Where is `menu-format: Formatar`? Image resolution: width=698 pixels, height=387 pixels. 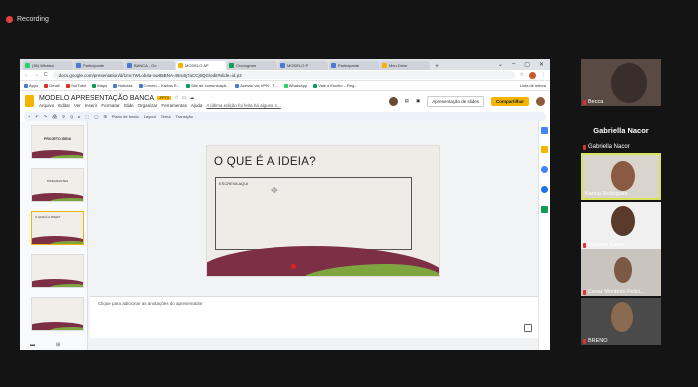
menu-format: Formatar is located at coordinates (110, 105).